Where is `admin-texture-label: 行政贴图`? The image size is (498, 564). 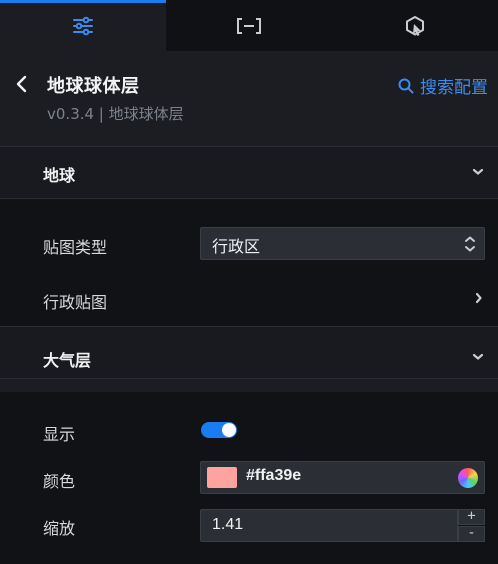
admin-texture-label: 行政贴图 is located at coordinates (75, 301).